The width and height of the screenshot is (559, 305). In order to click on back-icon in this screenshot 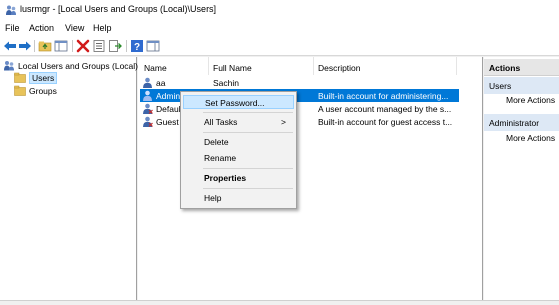, I will do `click(10, 46)`.